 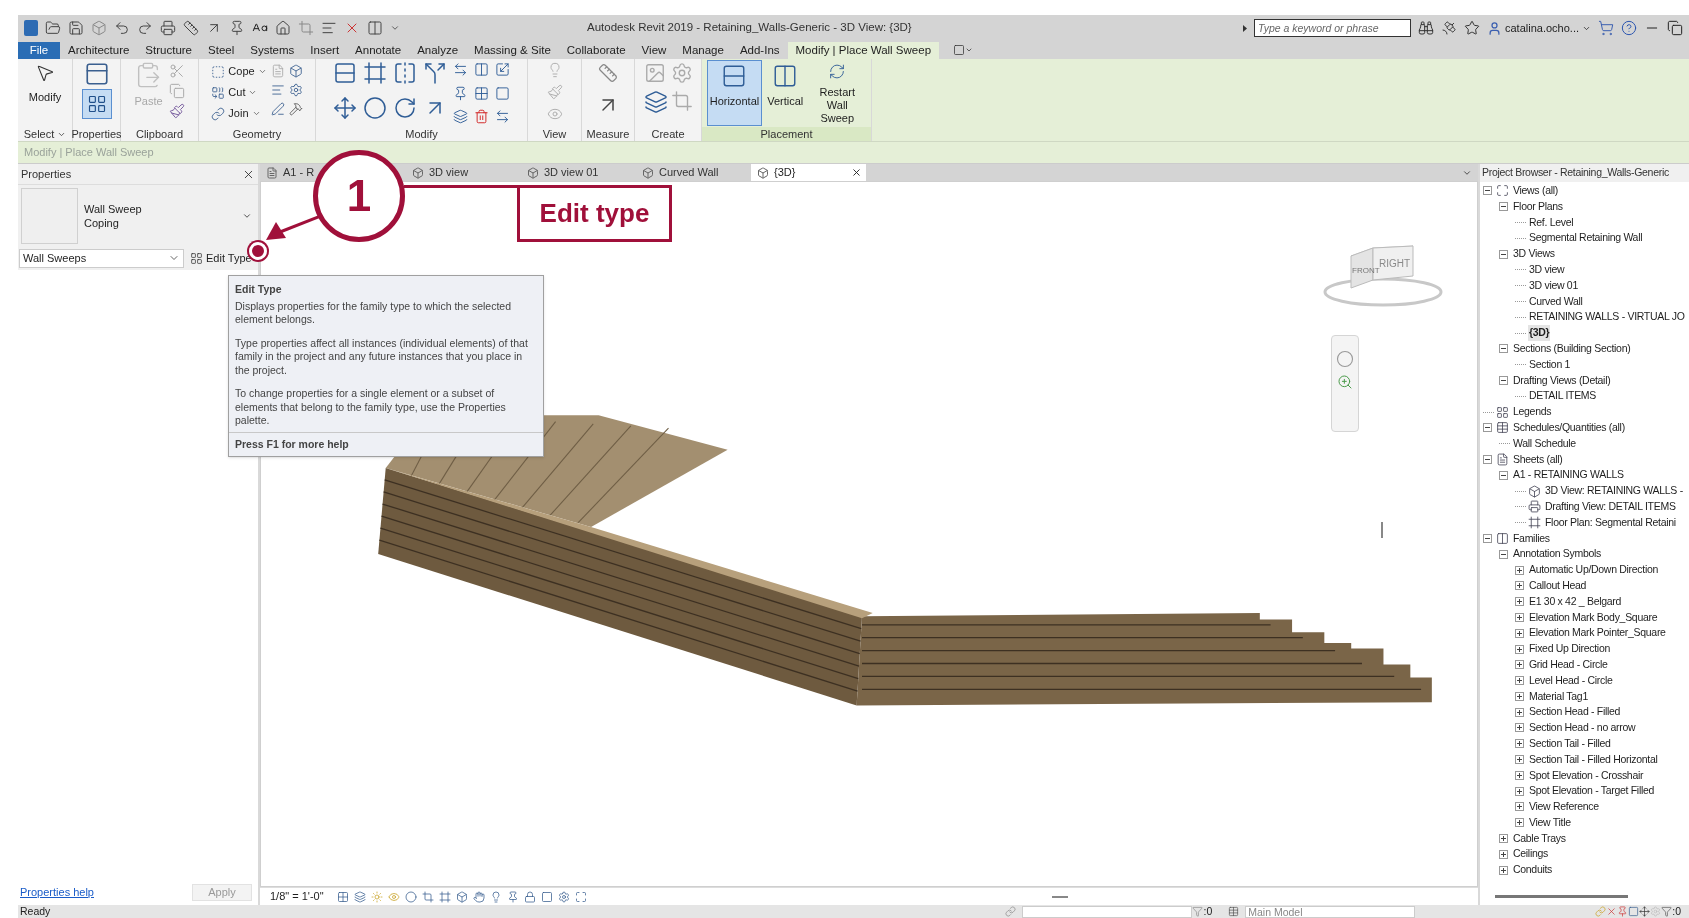 I want to click on ribbon-tab: Massing & Site, so click(x=512, y=50).